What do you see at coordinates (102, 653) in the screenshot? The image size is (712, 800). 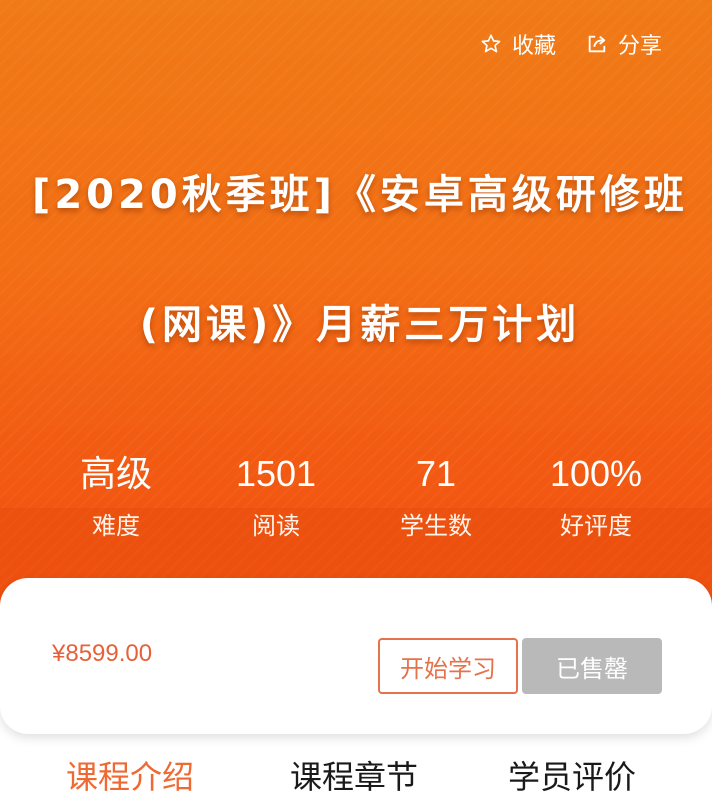 I see `course-price: ¥8599.00` at bounding box center [102, 653].